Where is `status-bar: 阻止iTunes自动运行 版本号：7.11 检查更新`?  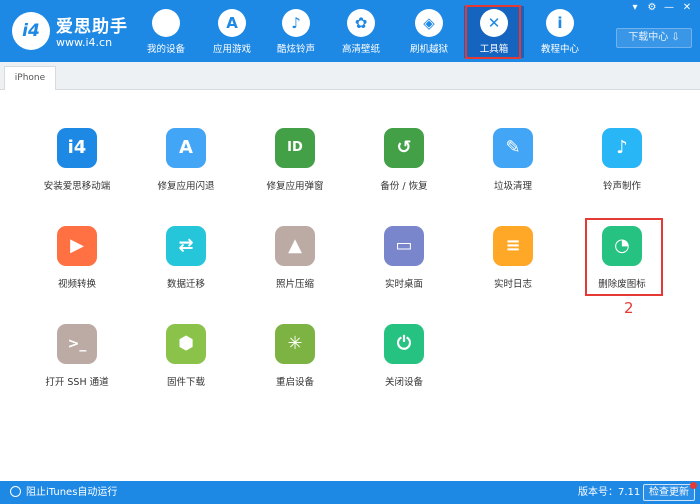
status-bar: 阻止iTunes自动运行 版本号：7.11 检查更新 is located at coordinates (350, 492).